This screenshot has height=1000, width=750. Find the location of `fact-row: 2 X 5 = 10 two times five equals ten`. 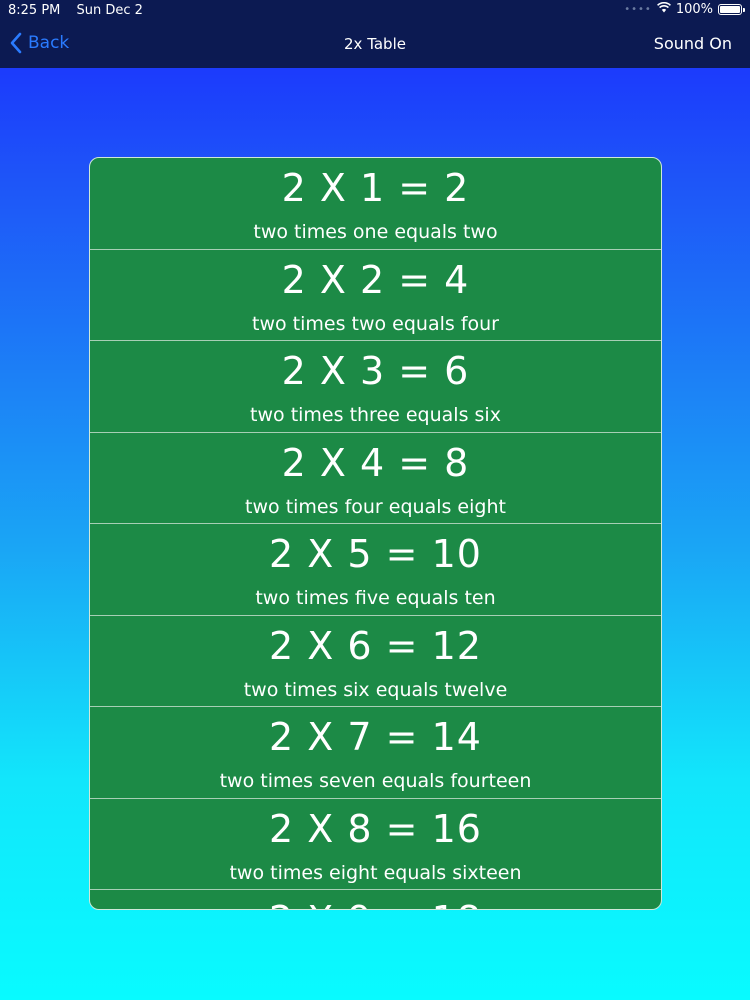

fact-row: 2 X 5 = 10 two times five equals ten is located at coordinates (375, 570).